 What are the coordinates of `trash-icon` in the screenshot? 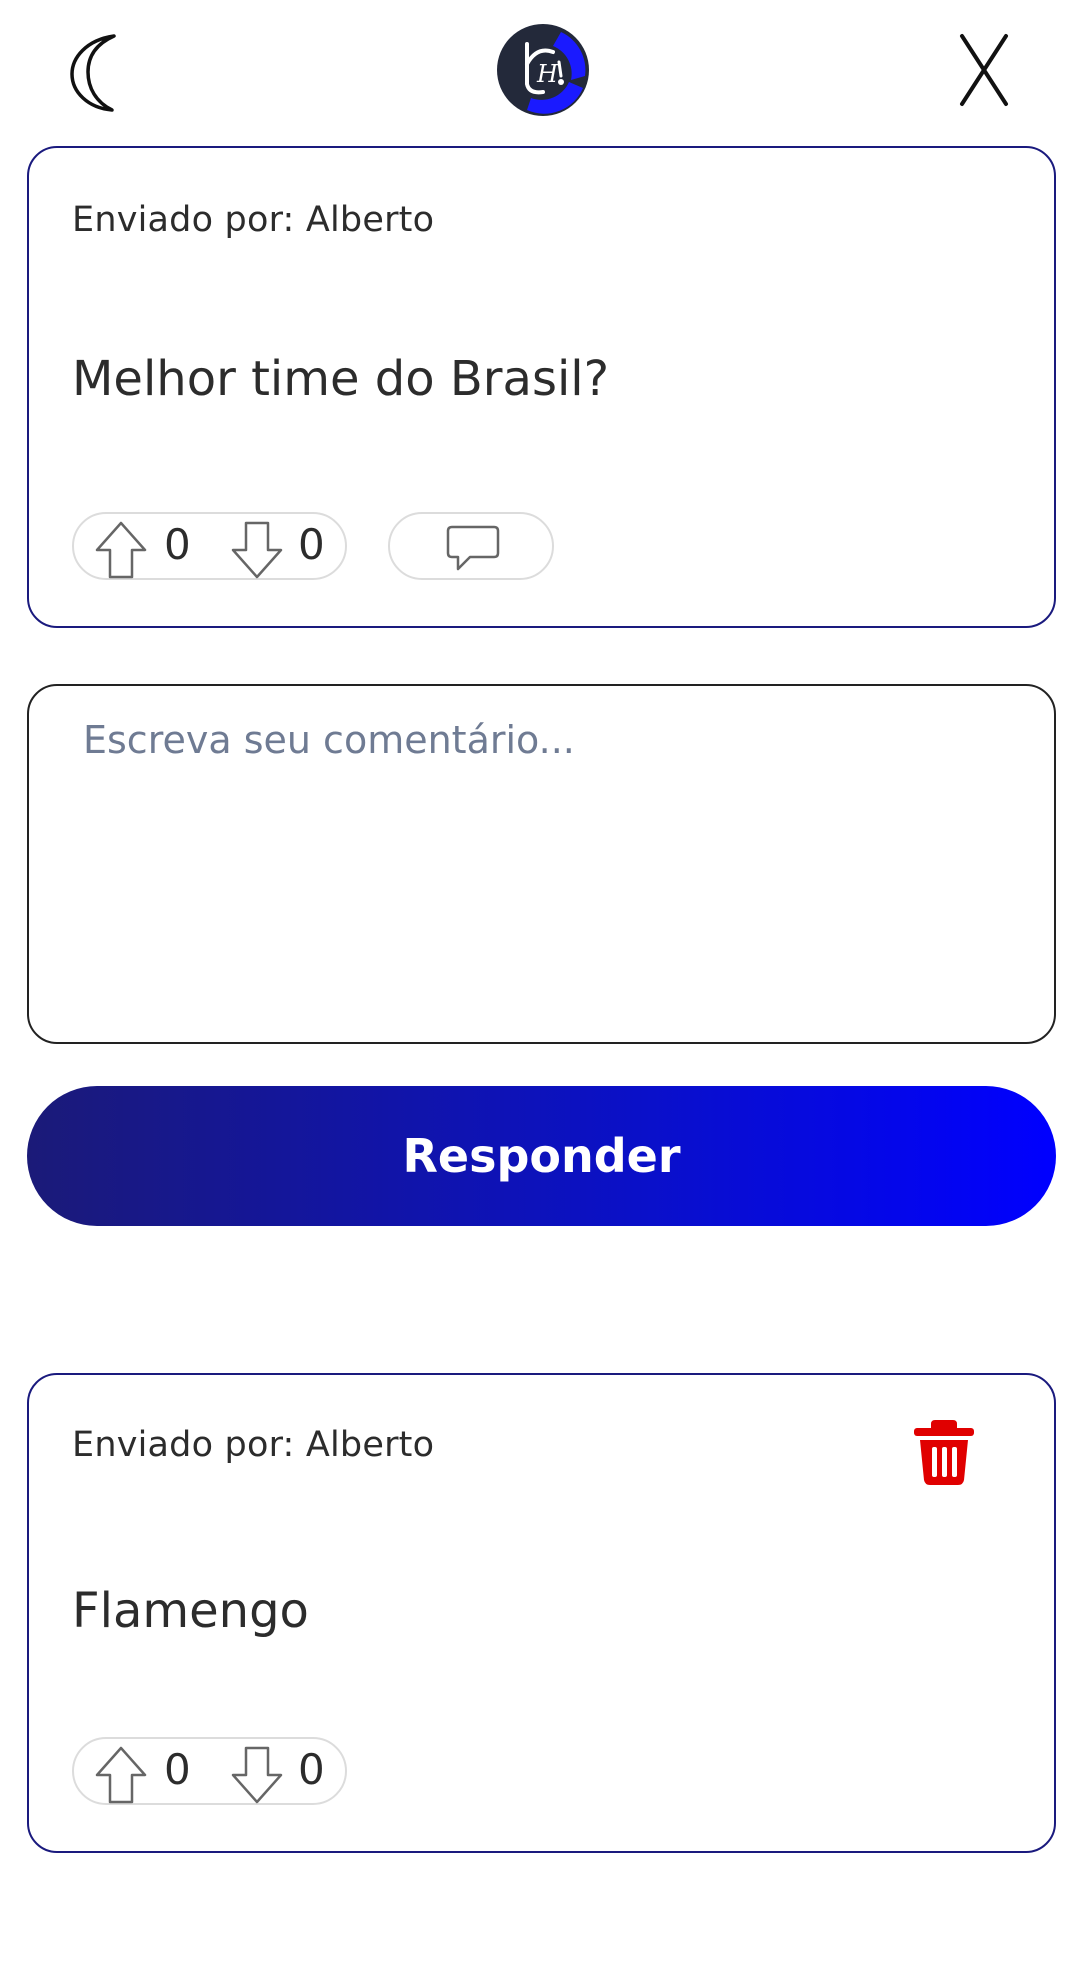 It's located at (944, 1452).